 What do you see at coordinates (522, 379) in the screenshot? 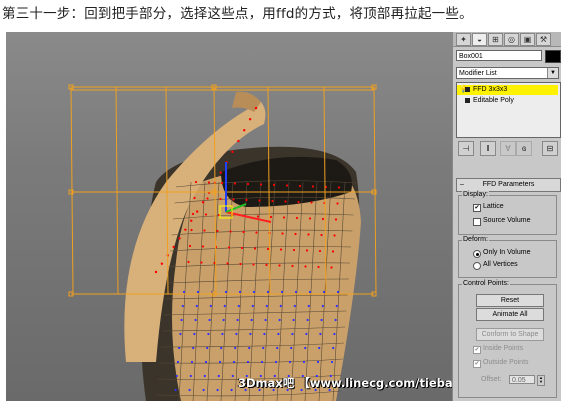
I see `offset-spinner: 0.05` at bounding box center [522, 379].